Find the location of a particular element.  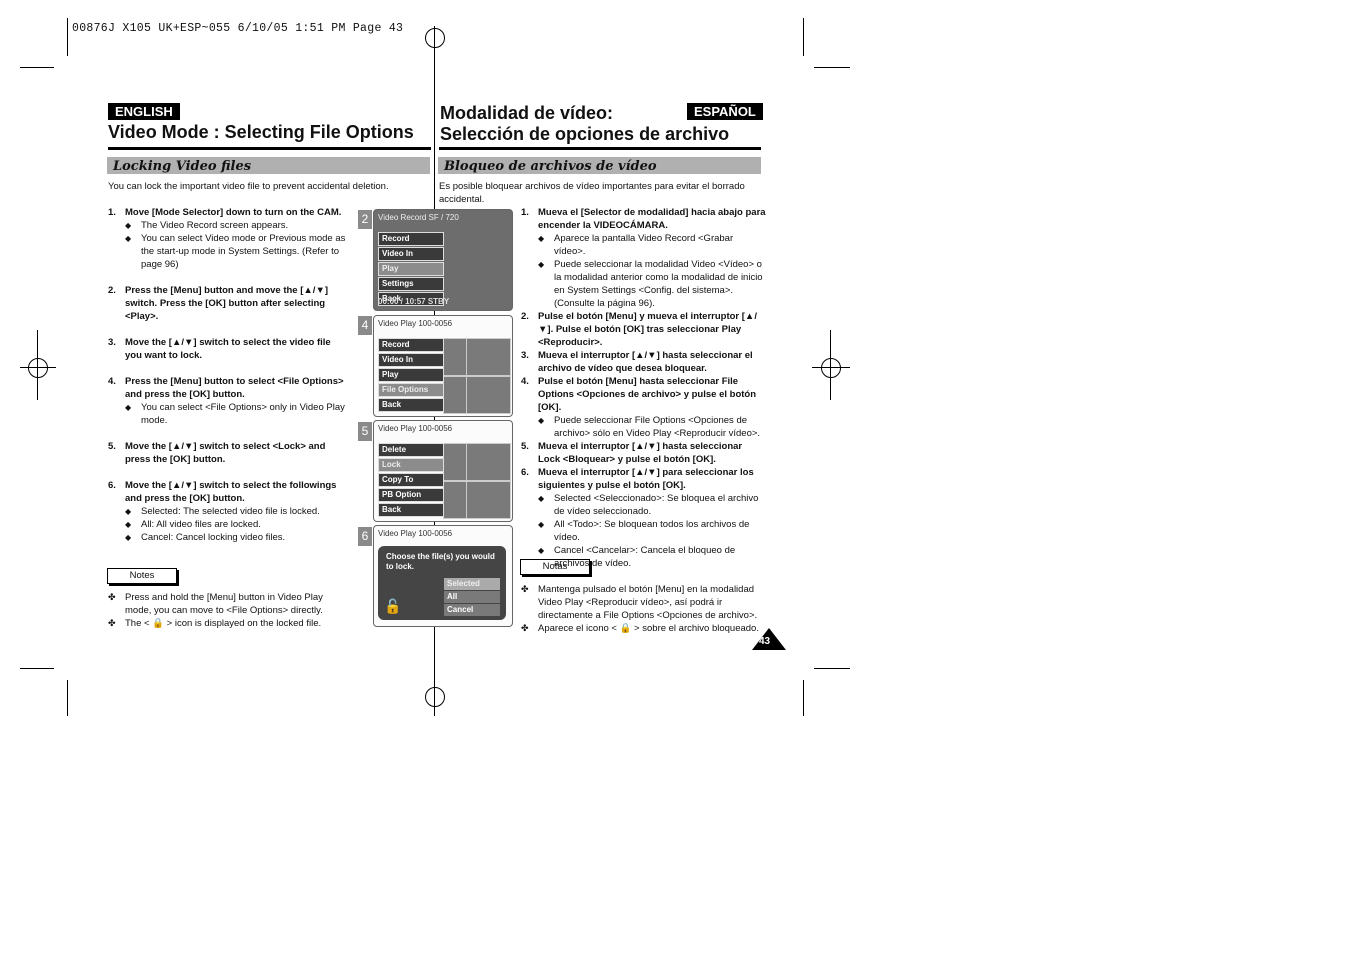

screen-step-number: 5 is located at coordinates (365, 431).